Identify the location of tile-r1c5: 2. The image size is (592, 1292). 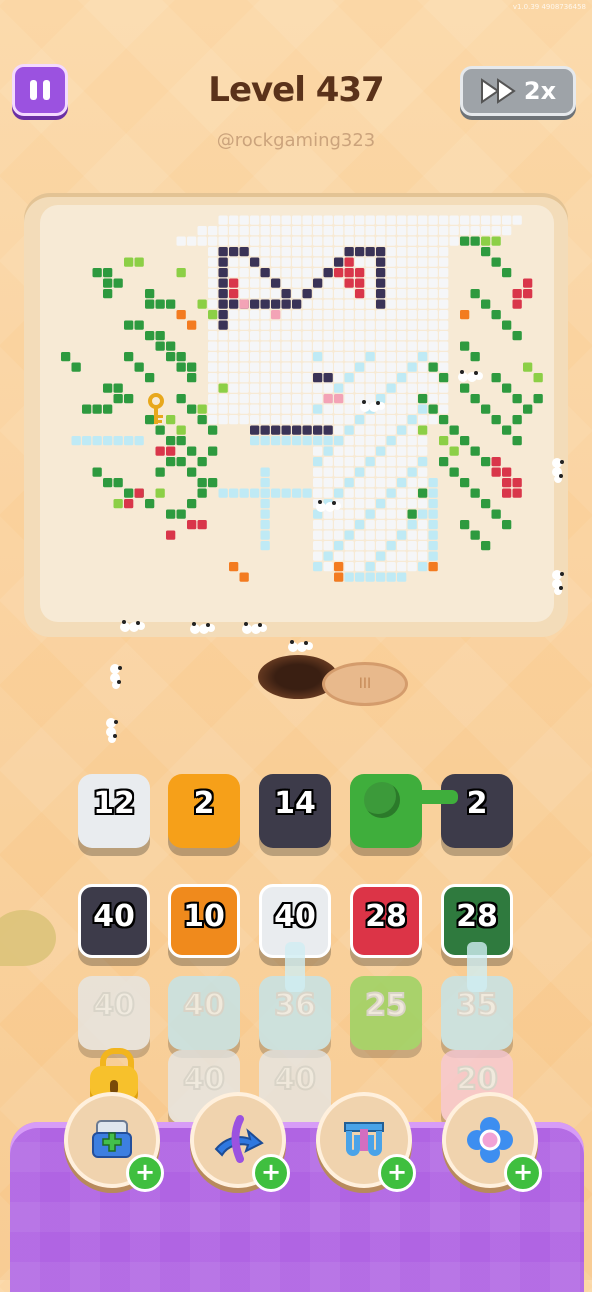
(477, 811).